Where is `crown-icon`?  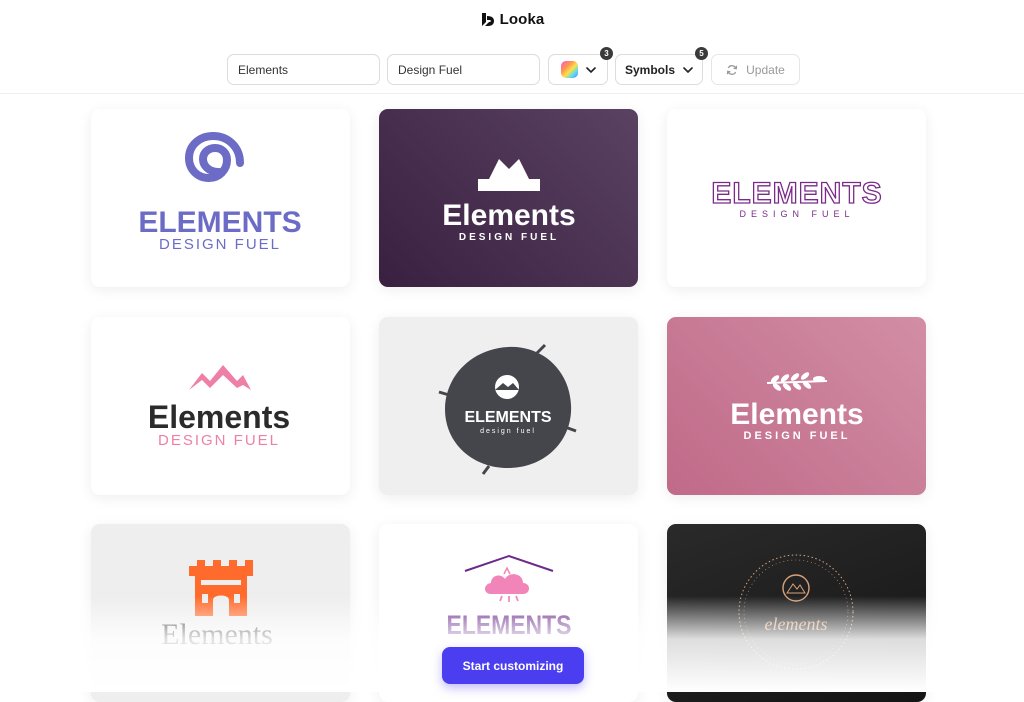
crown-icon is located at coordinates (509, 175).